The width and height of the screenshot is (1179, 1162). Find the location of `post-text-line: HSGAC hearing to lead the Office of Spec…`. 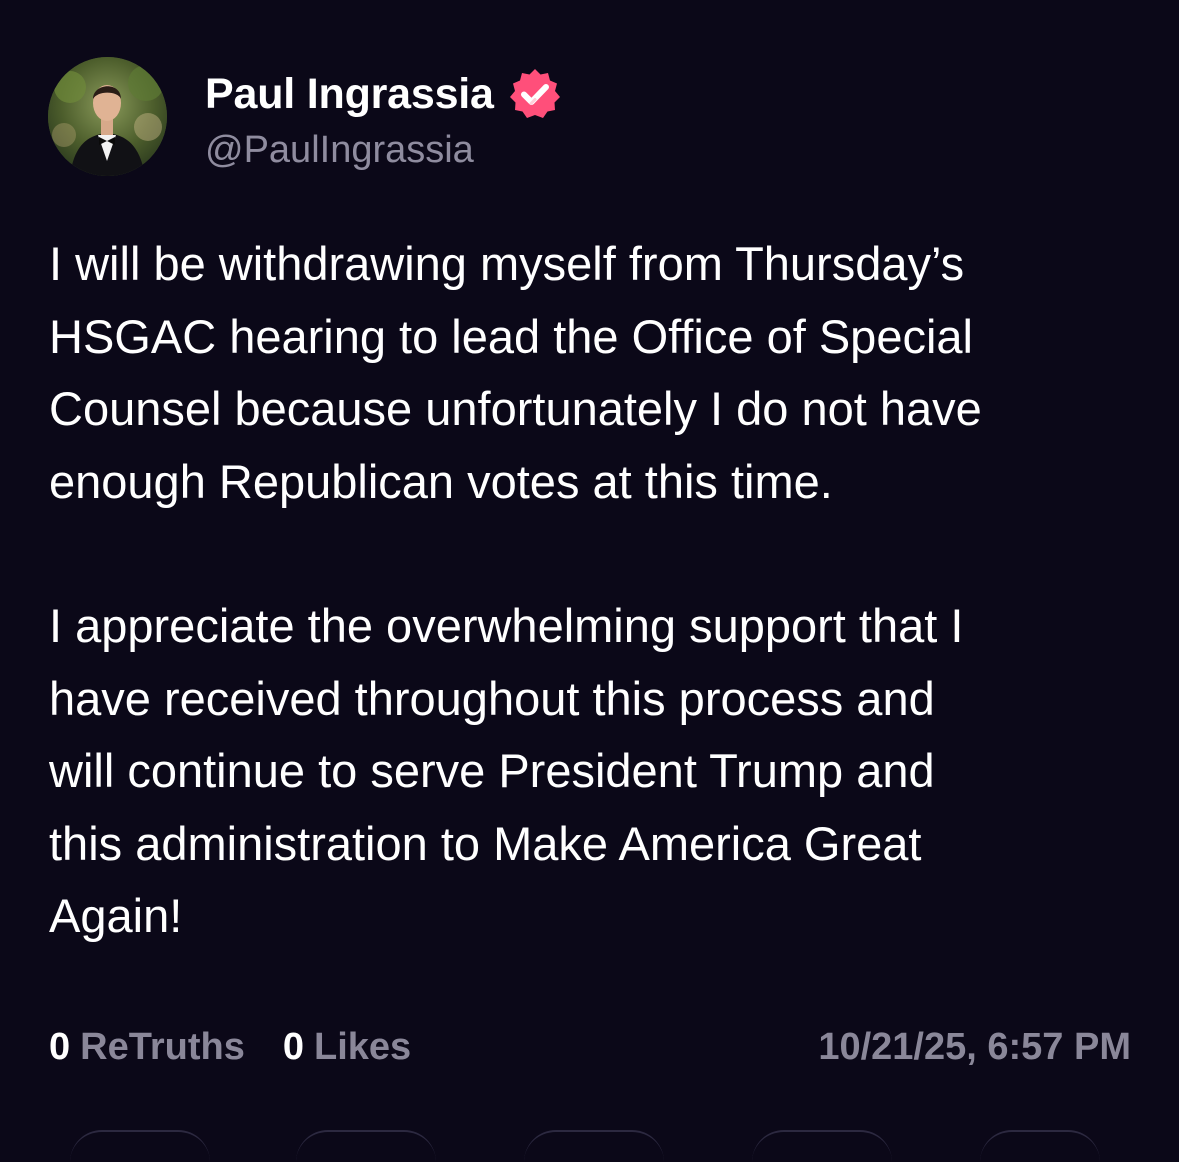

post-text-line: HSGAC hearing to lead the Office of Spec… is located at coordinates (511, 336).